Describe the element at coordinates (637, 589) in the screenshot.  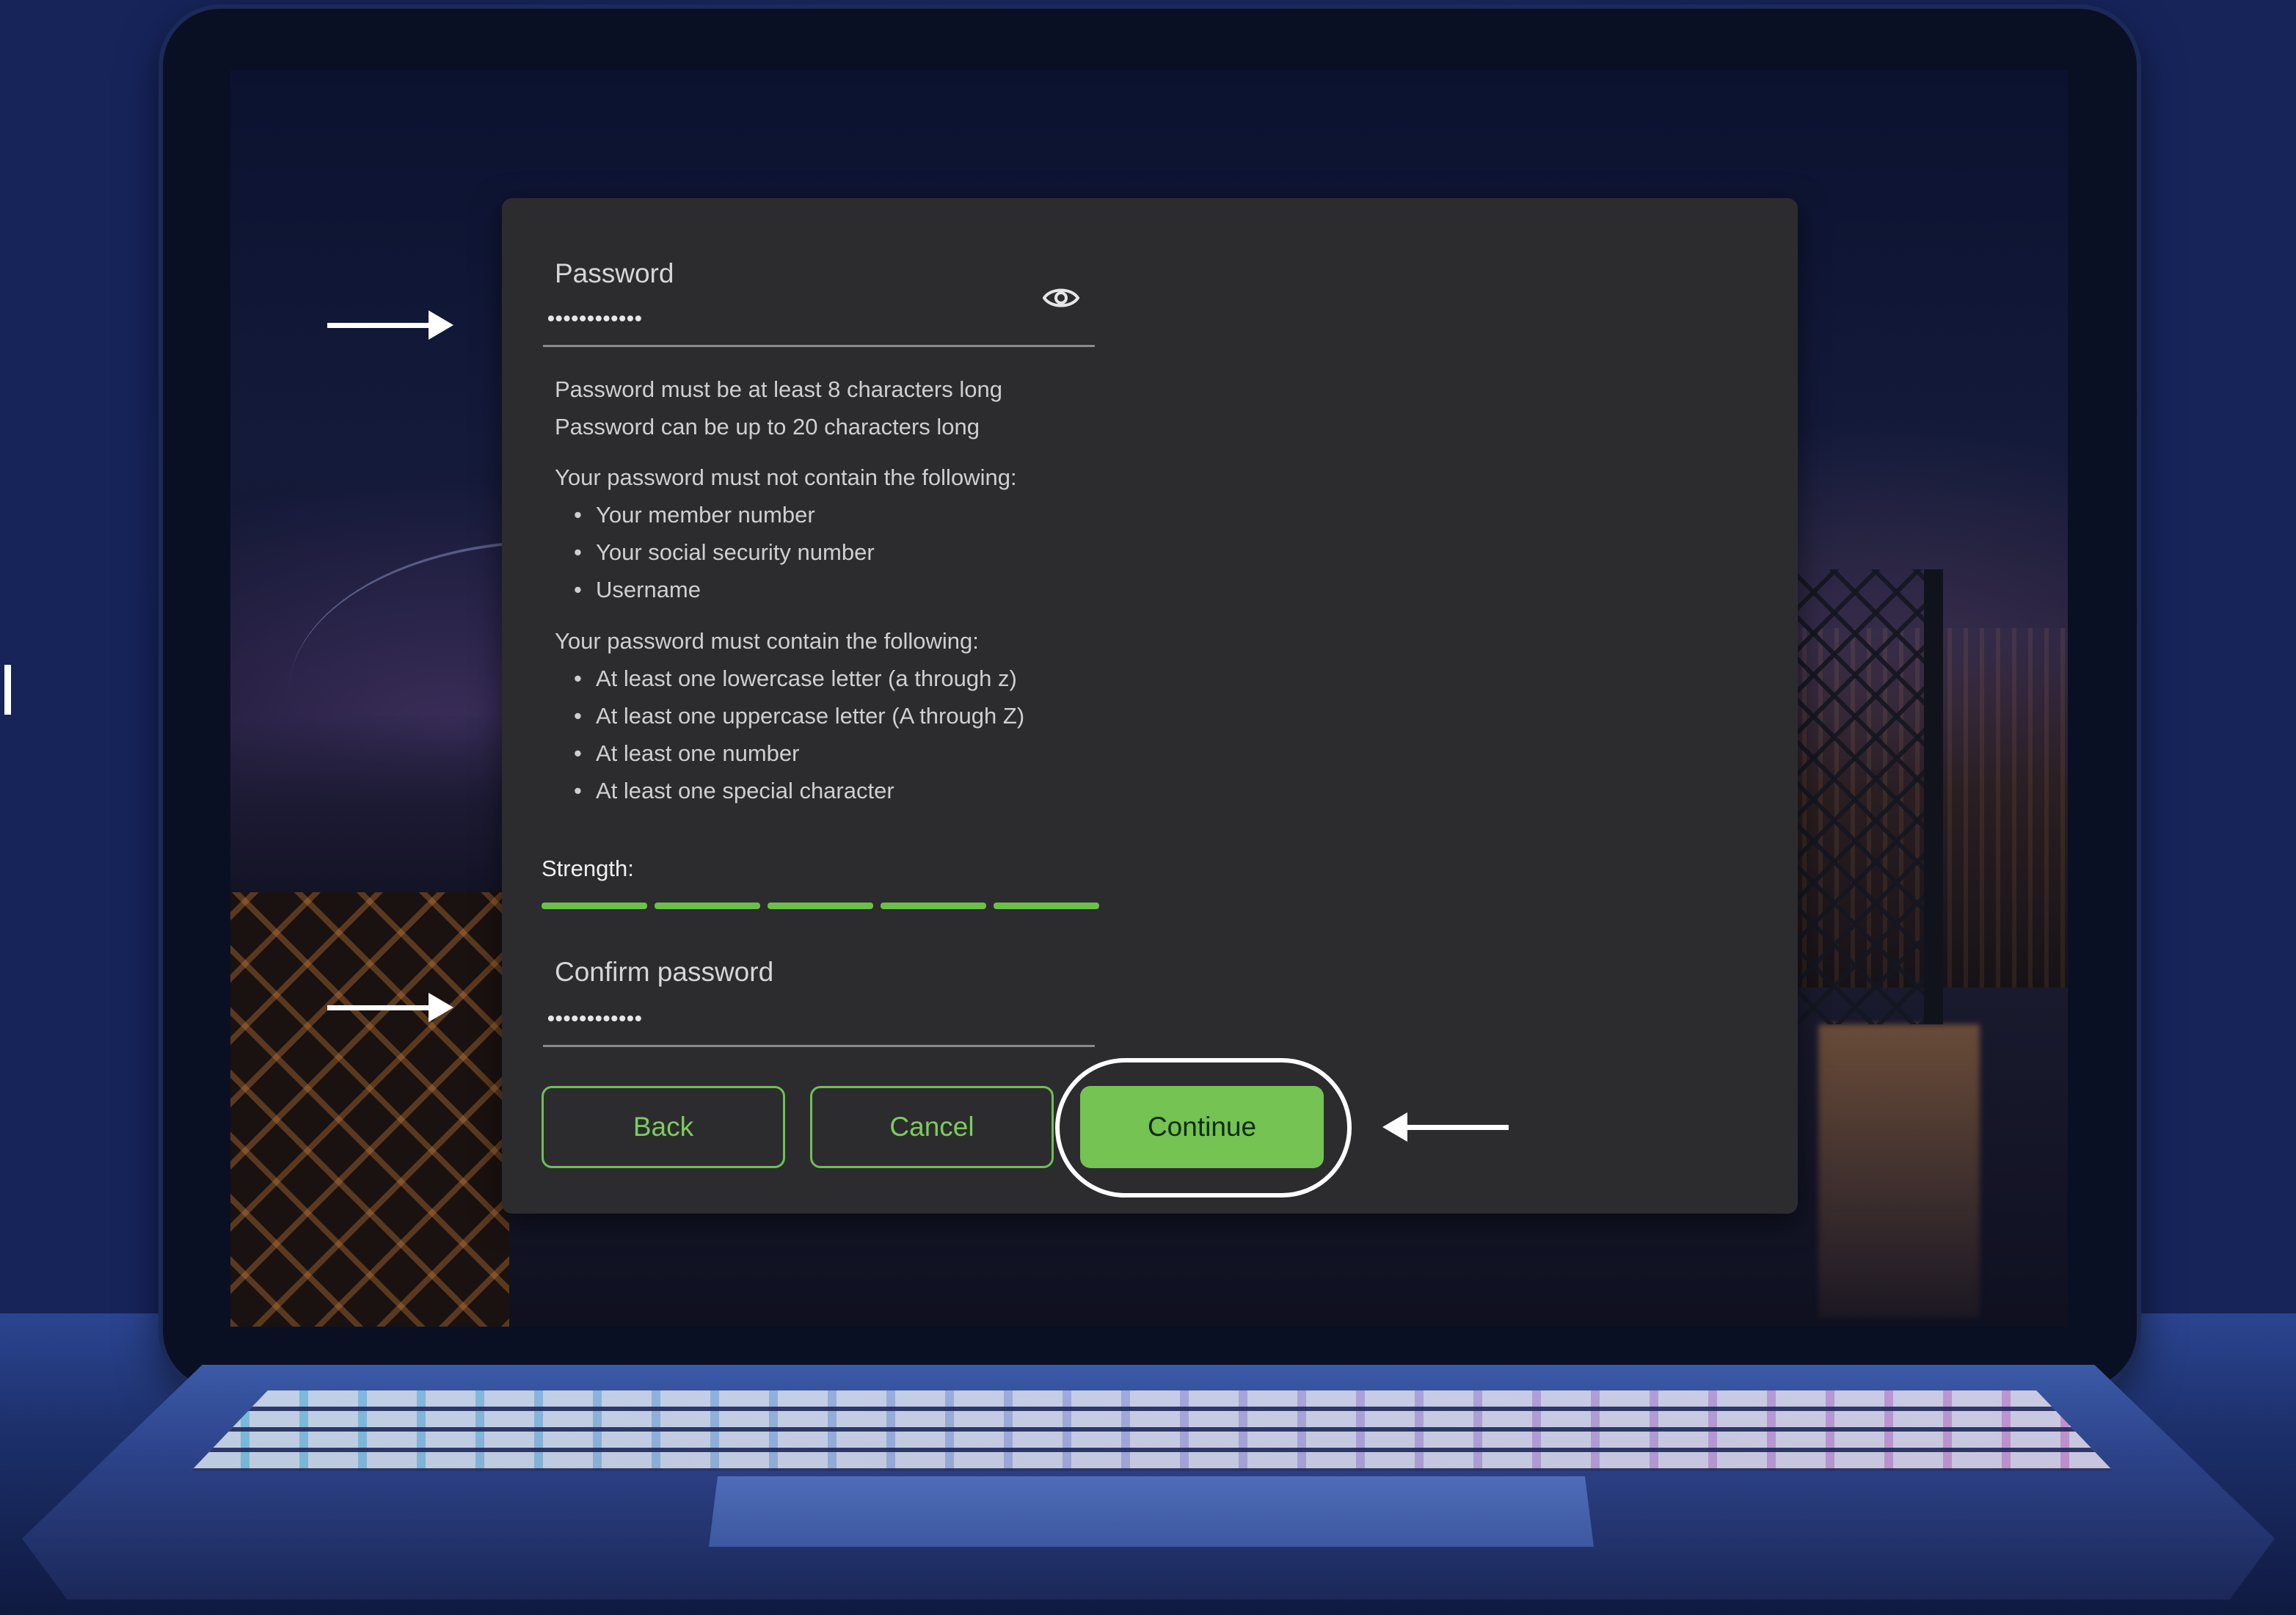
I see `list-item: • Username` at that location.